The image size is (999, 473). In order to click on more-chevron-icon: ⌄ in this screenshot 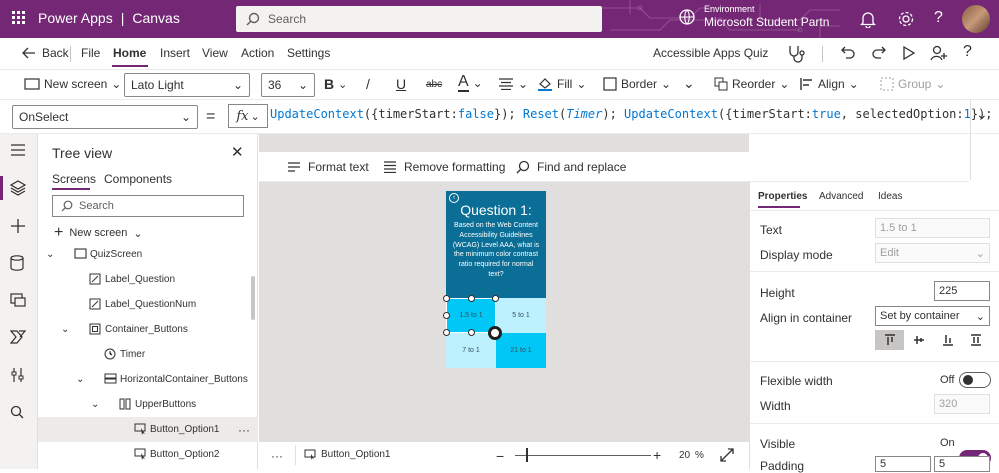, I will do `click(689, 83)`.